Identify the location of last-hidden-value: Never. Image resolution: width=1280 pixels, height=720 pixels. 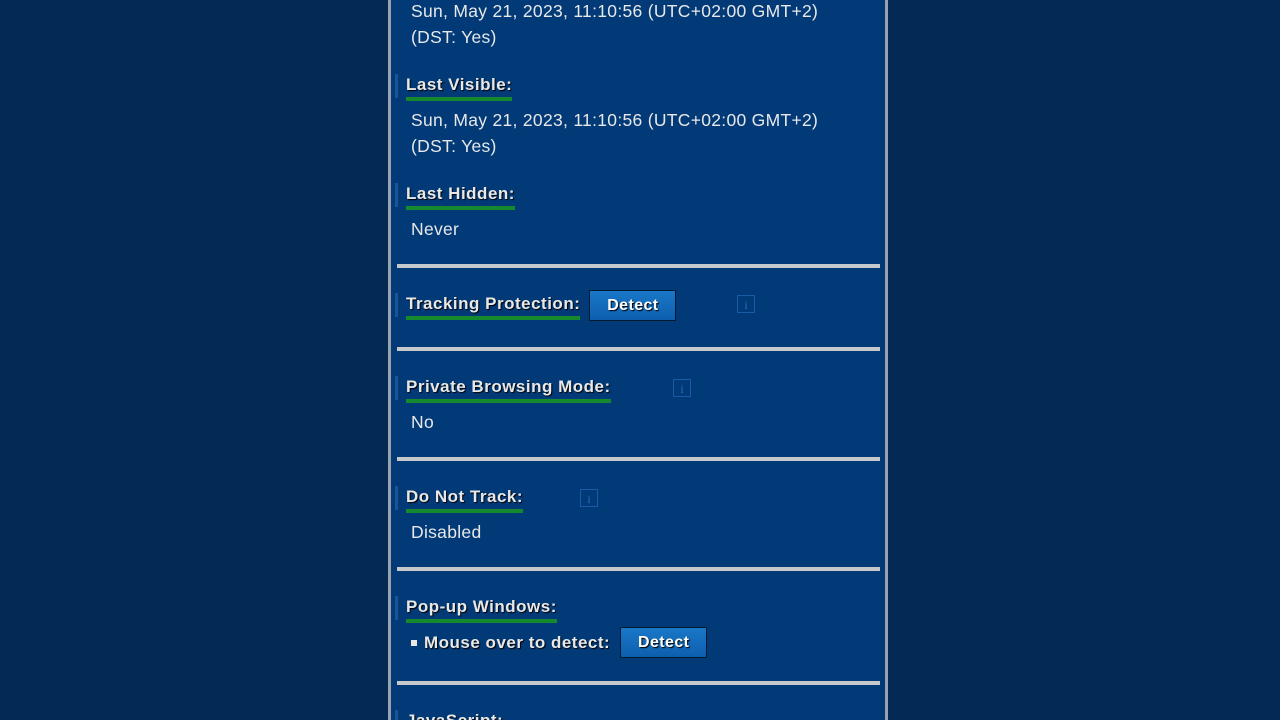
(435, 229).